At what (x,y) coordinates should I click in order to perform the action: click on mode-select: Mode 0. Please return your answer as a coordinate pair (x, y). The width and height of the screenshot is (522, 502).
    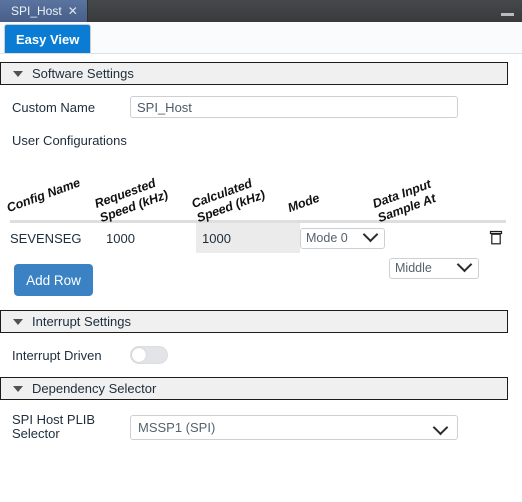
    Looking at the image, I should click on (342, 238).